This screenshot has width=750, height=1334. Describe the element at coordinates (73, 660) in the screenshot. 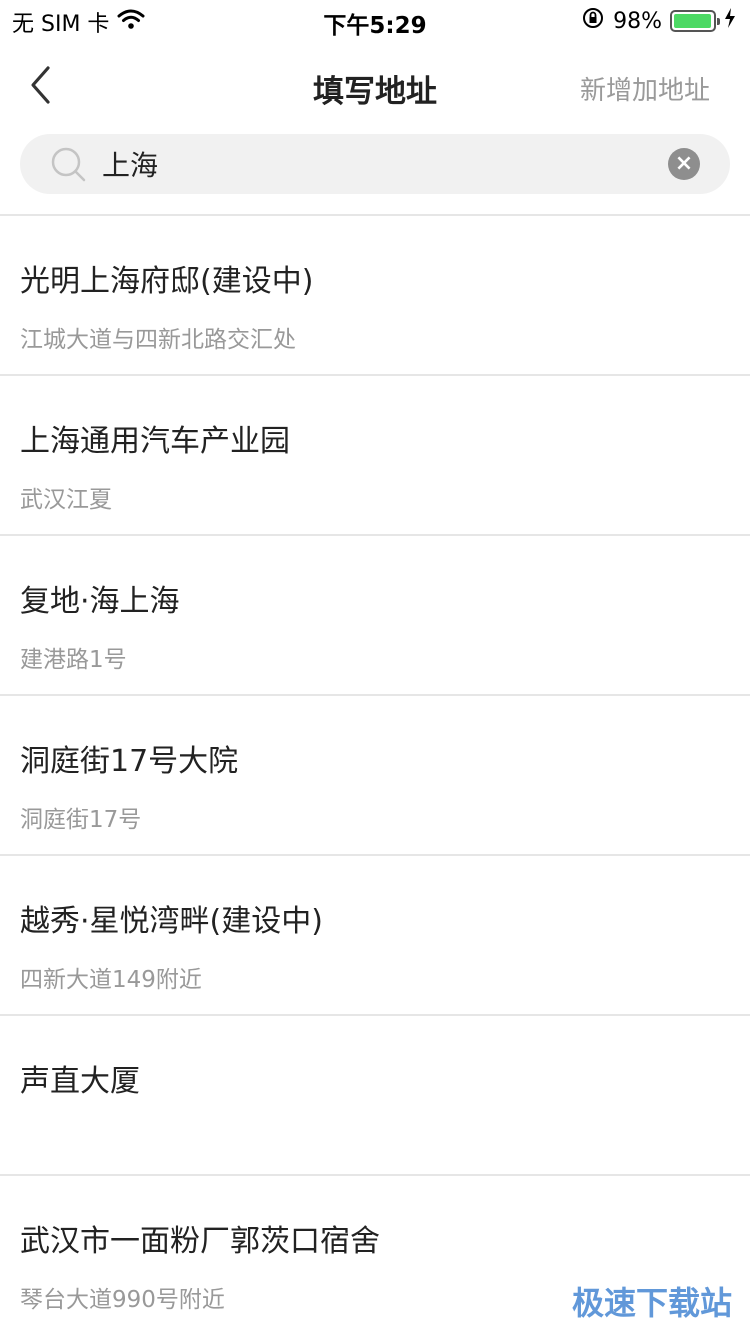

I see `item-address: 建港路1号` at that location.